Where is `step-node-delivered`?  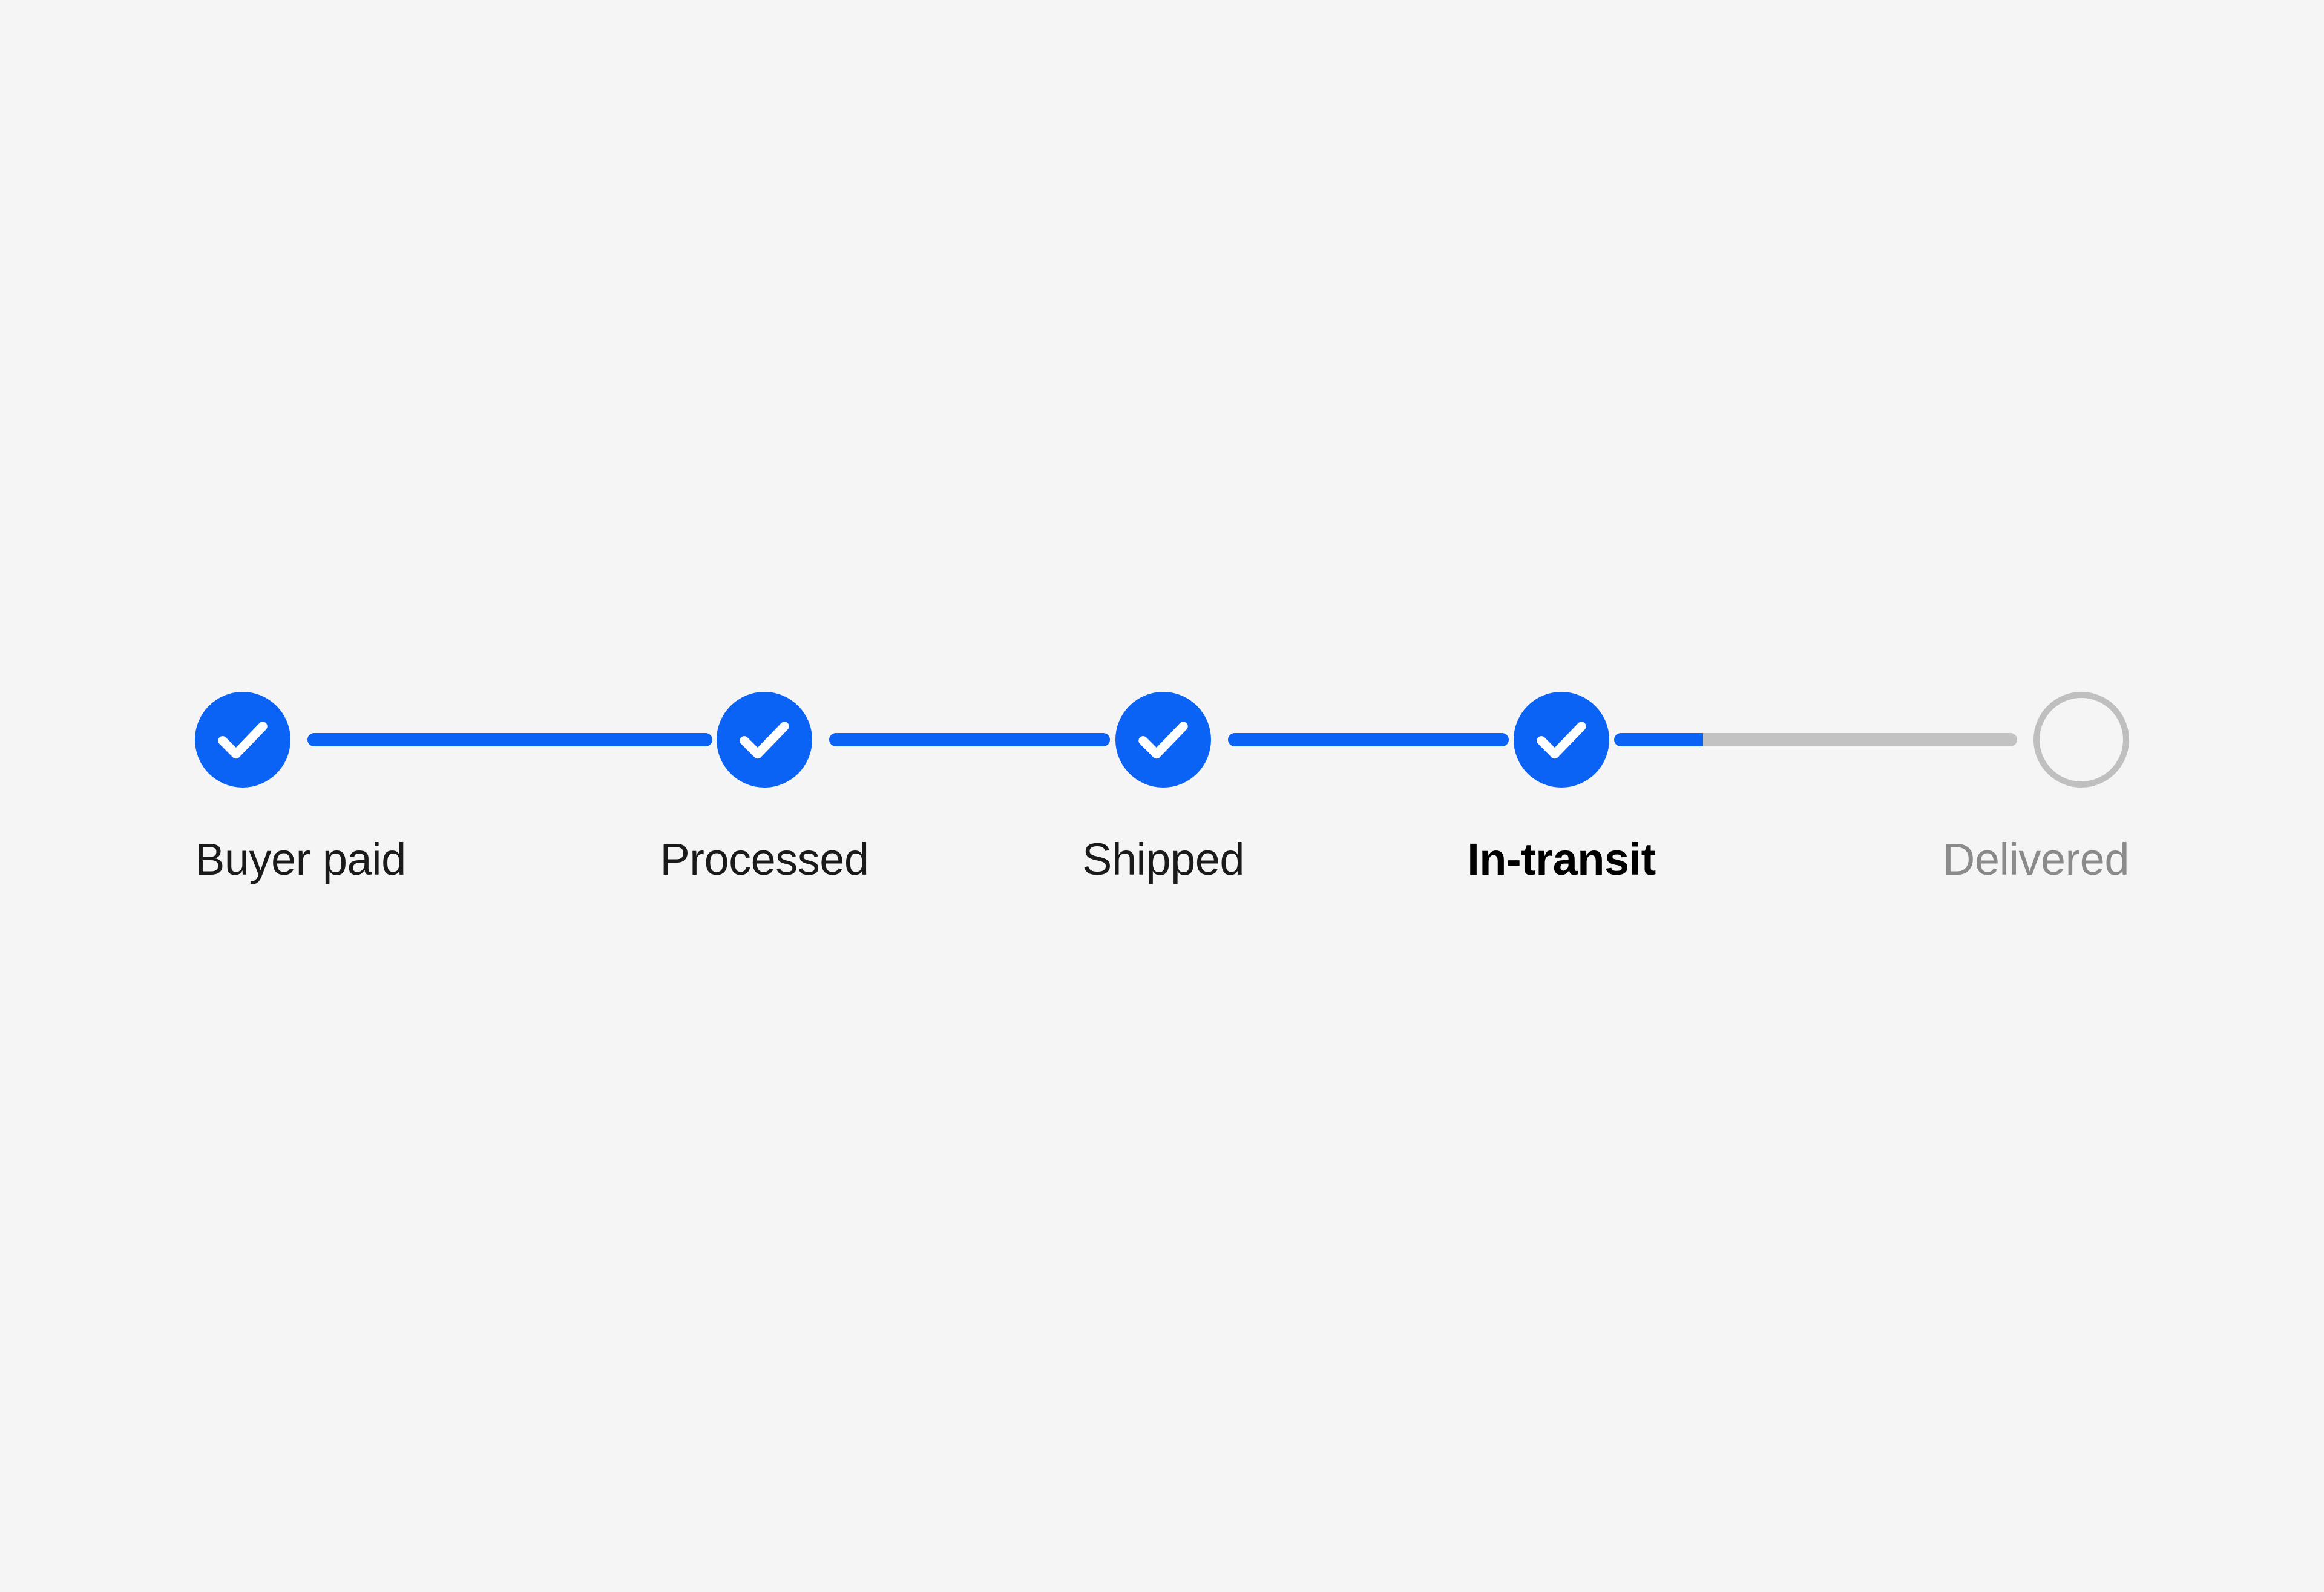 step-node-delivered is located at coordinates (2081, 740).